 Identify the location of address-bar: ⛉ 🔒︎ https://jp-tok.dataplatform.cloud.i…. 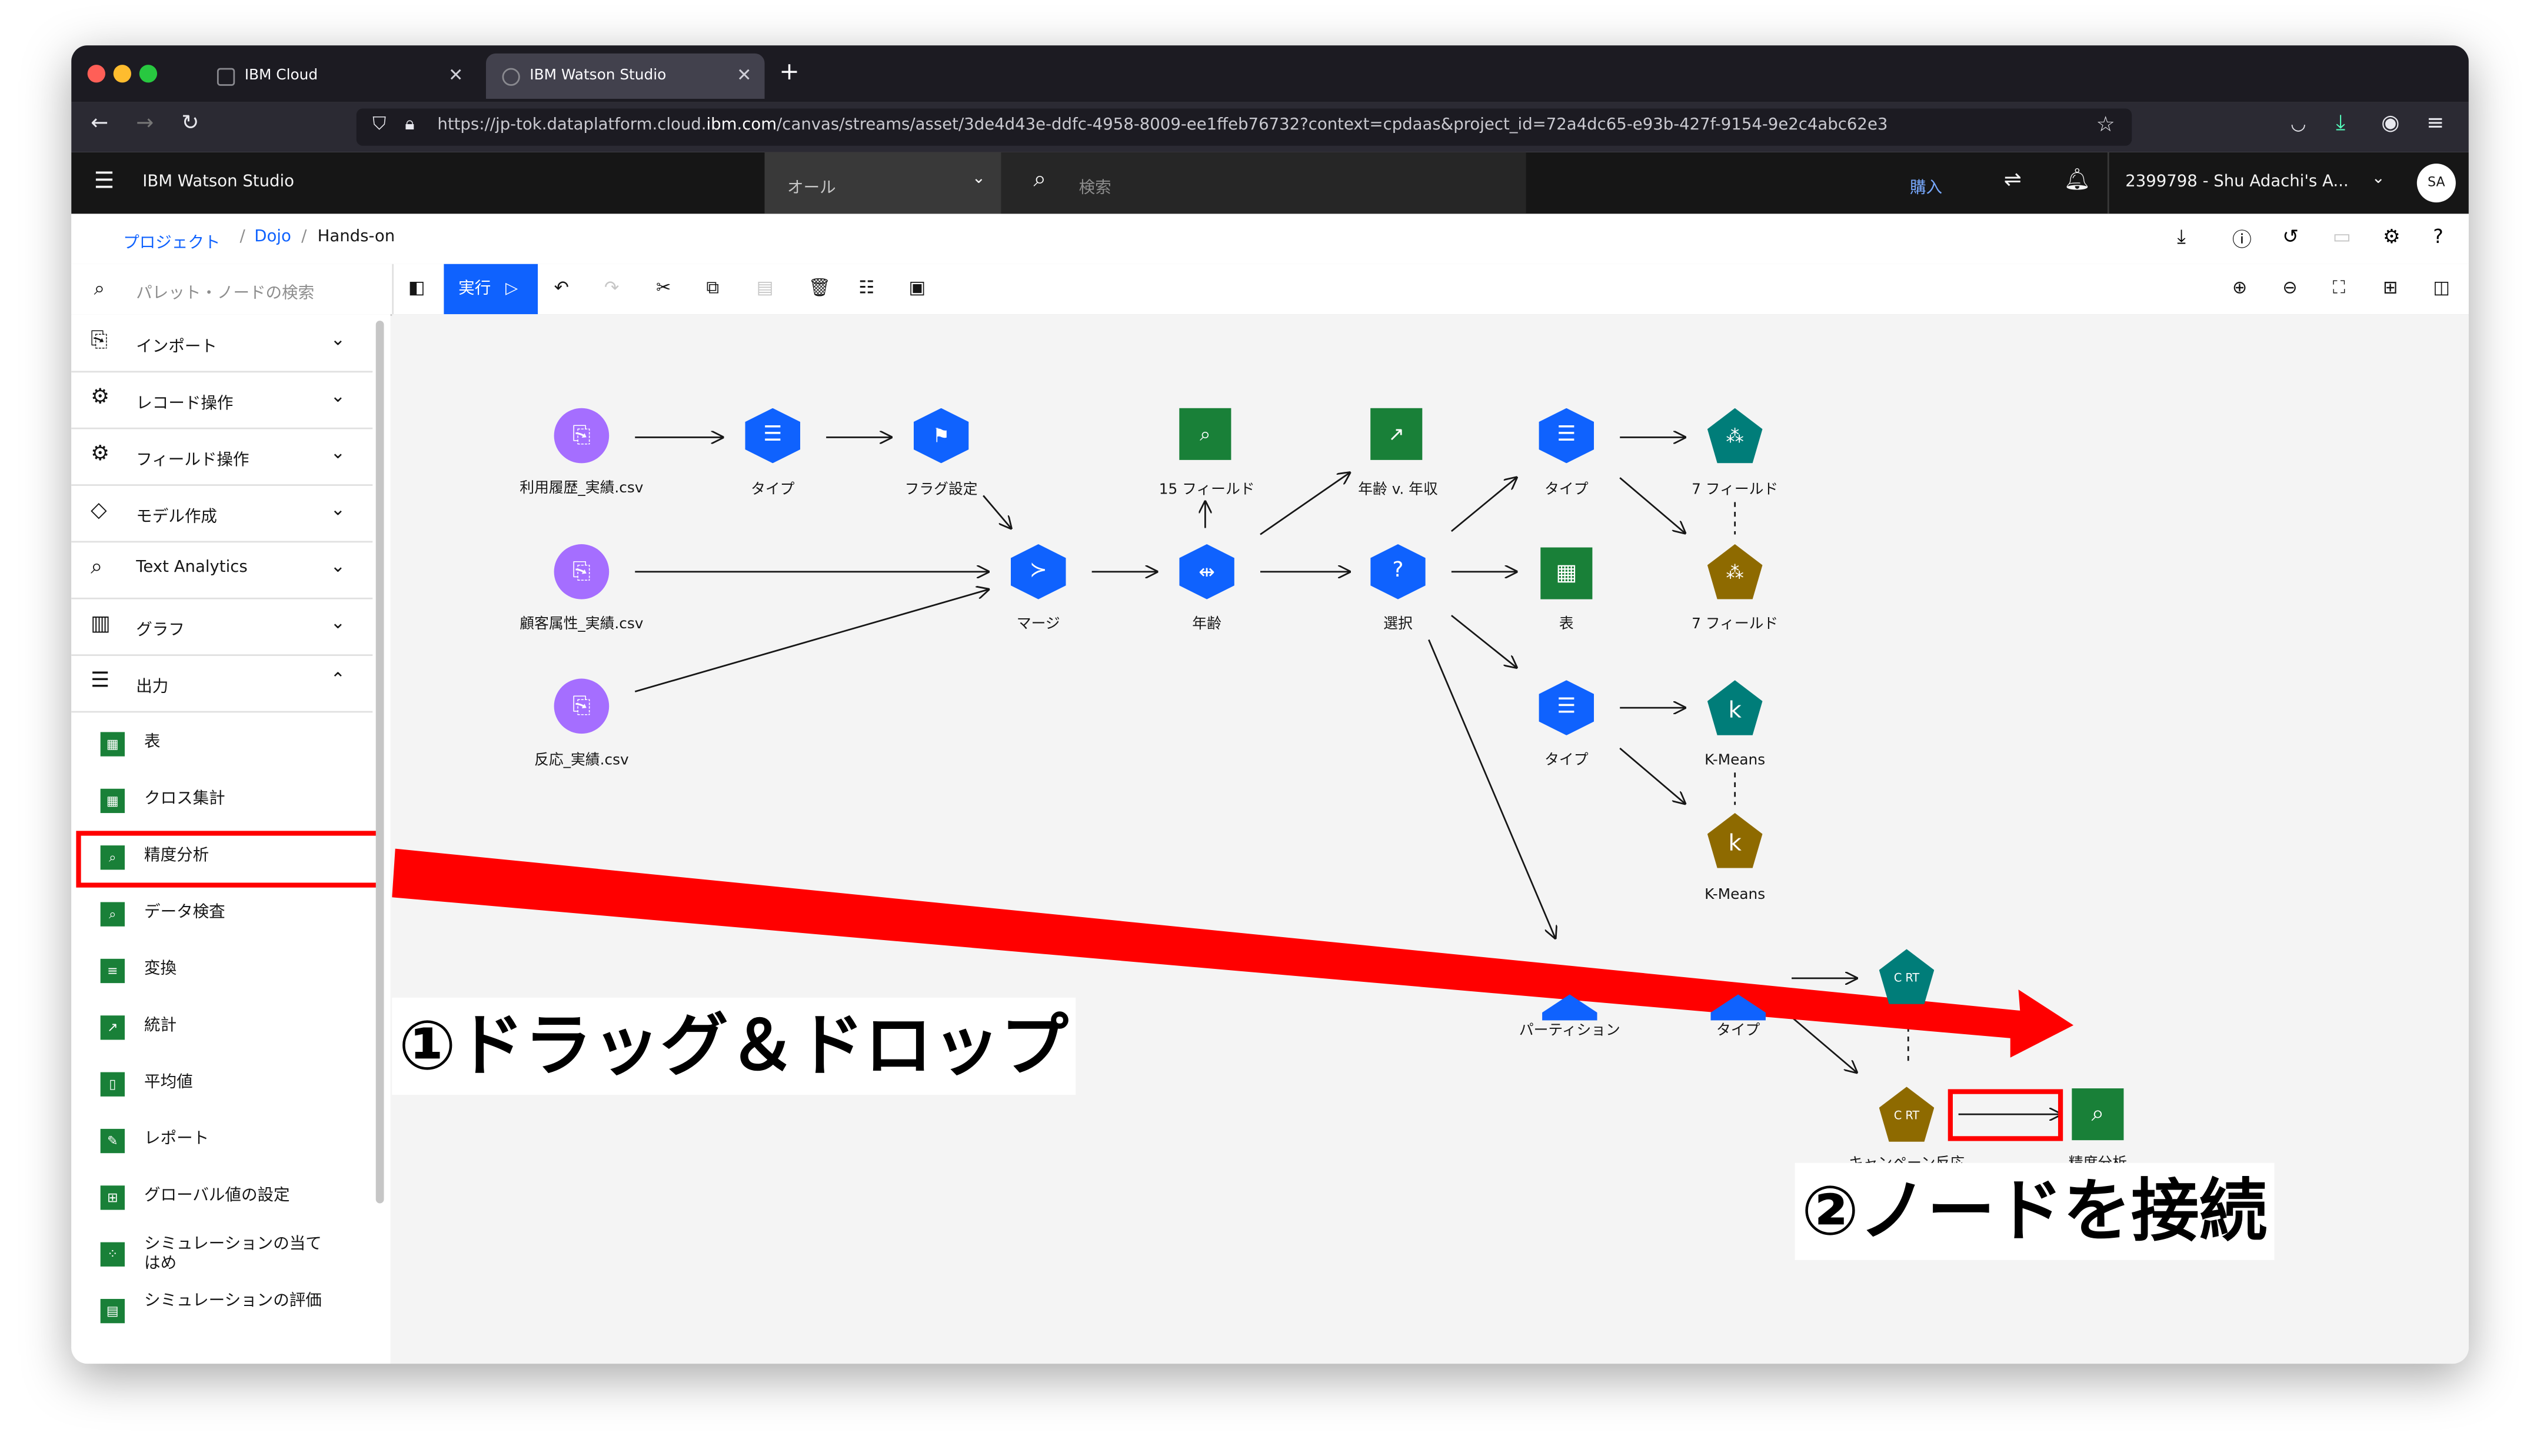
(1244, 127).